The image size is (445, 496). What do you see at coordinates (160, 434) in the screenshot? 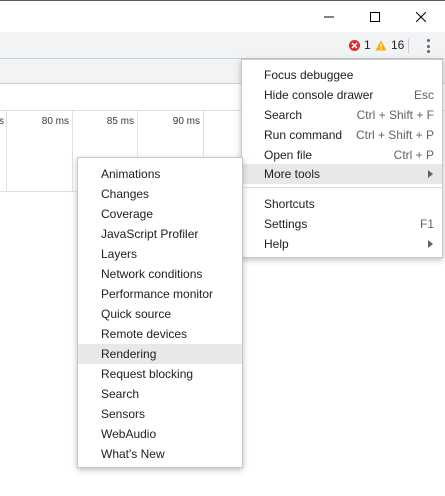
I see `submenu-item-webaudio: WebAudio` at bounding box center [160, 434].